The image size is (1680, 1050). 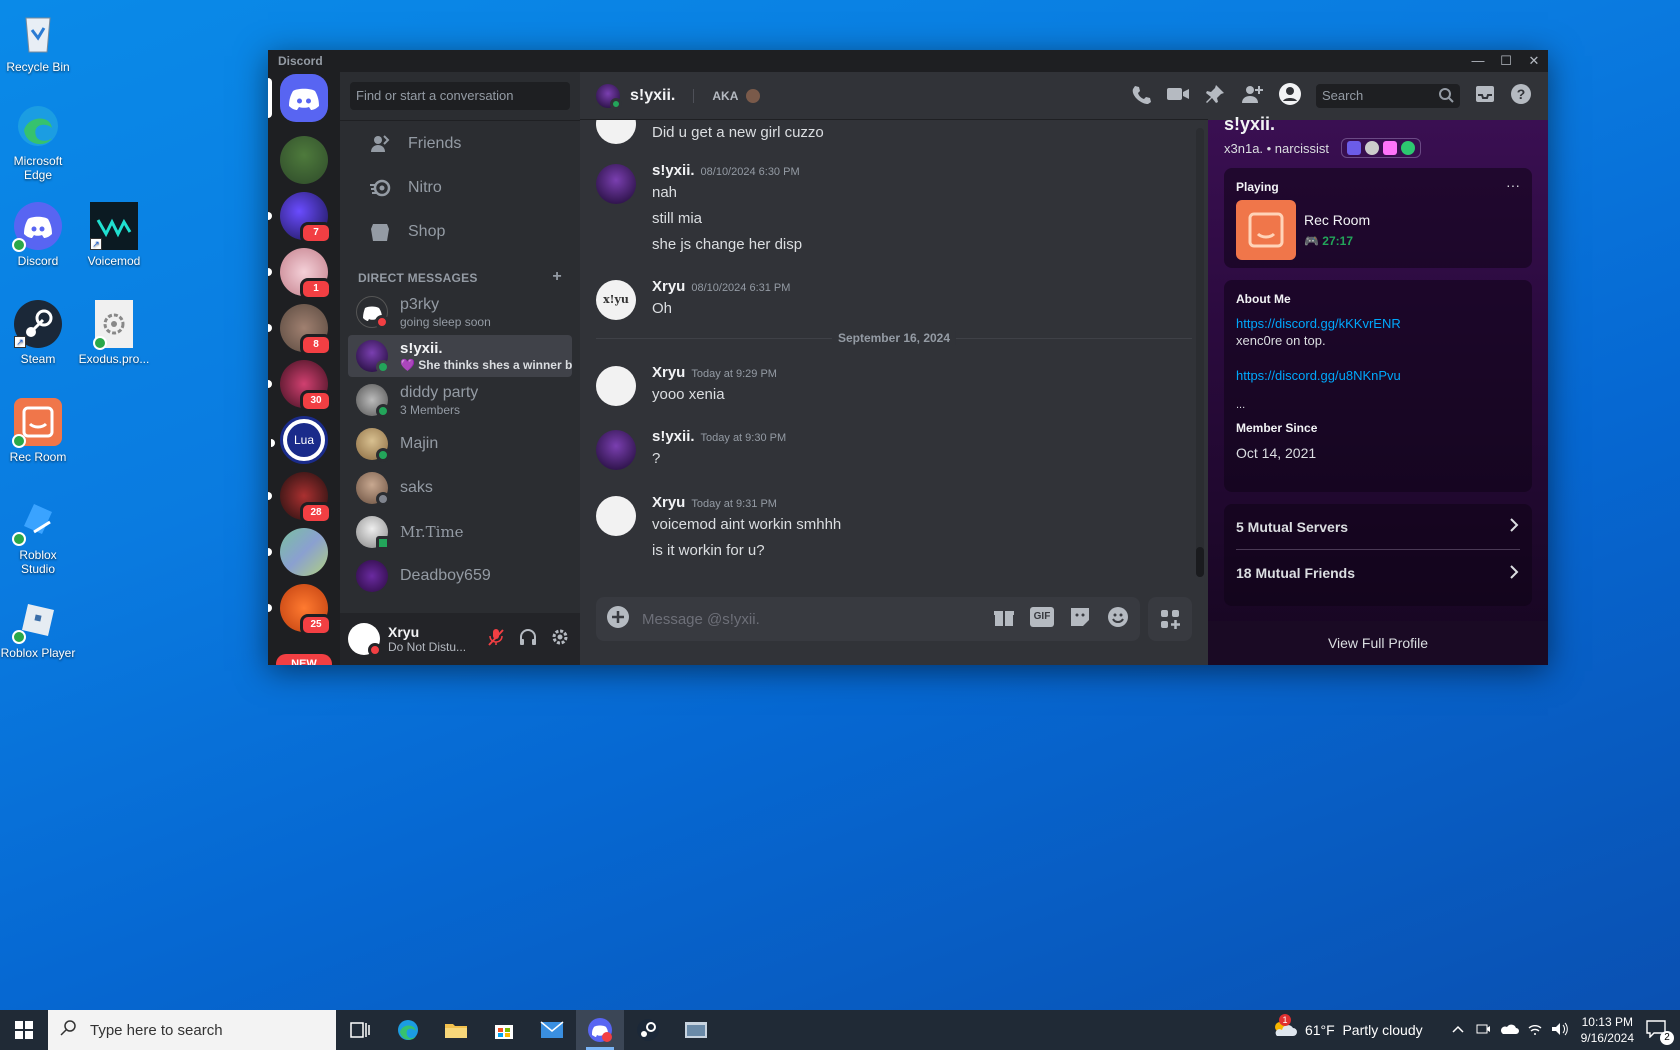 What do you see at coordinates (1284, 1028) in the screenshot?
I see `weather-icon: 1` at bounding box center [1284, 1028].